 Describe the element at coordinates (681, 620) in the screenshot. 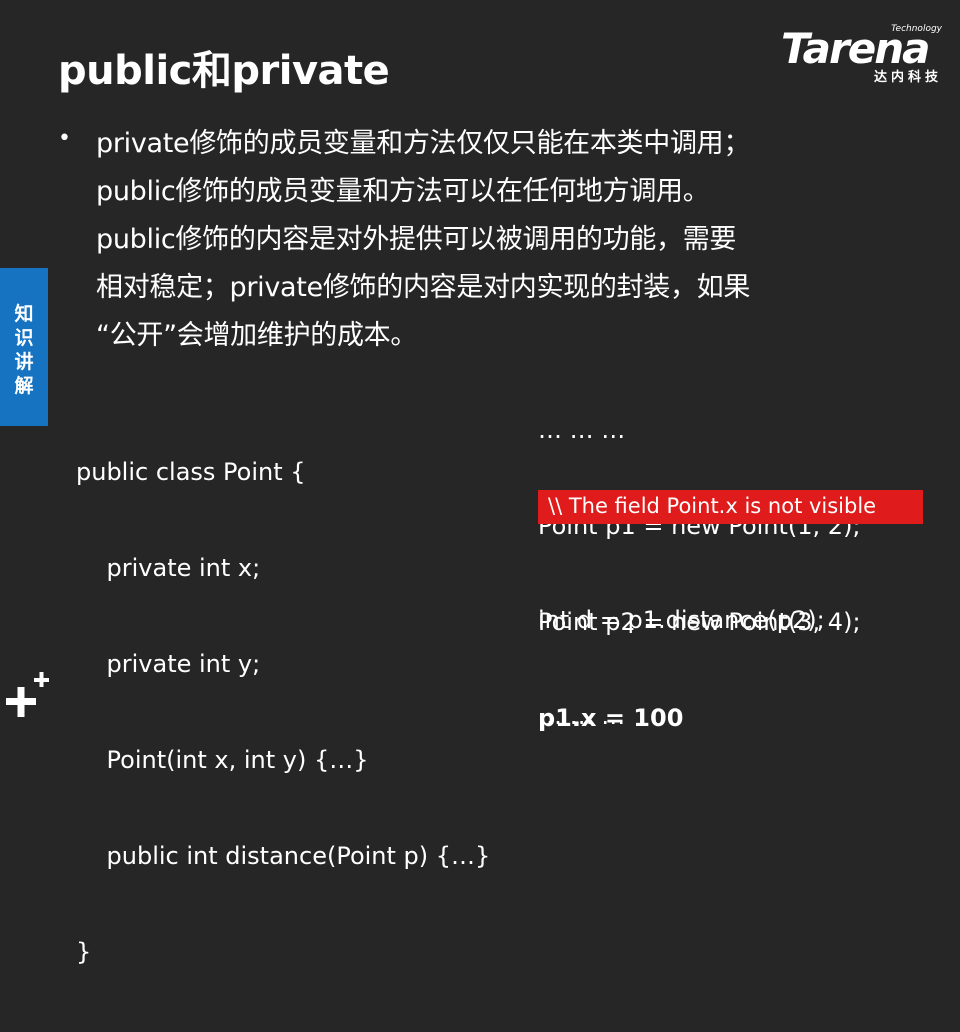

I see `code-line: int d = p1.distance(p2);` at that location.